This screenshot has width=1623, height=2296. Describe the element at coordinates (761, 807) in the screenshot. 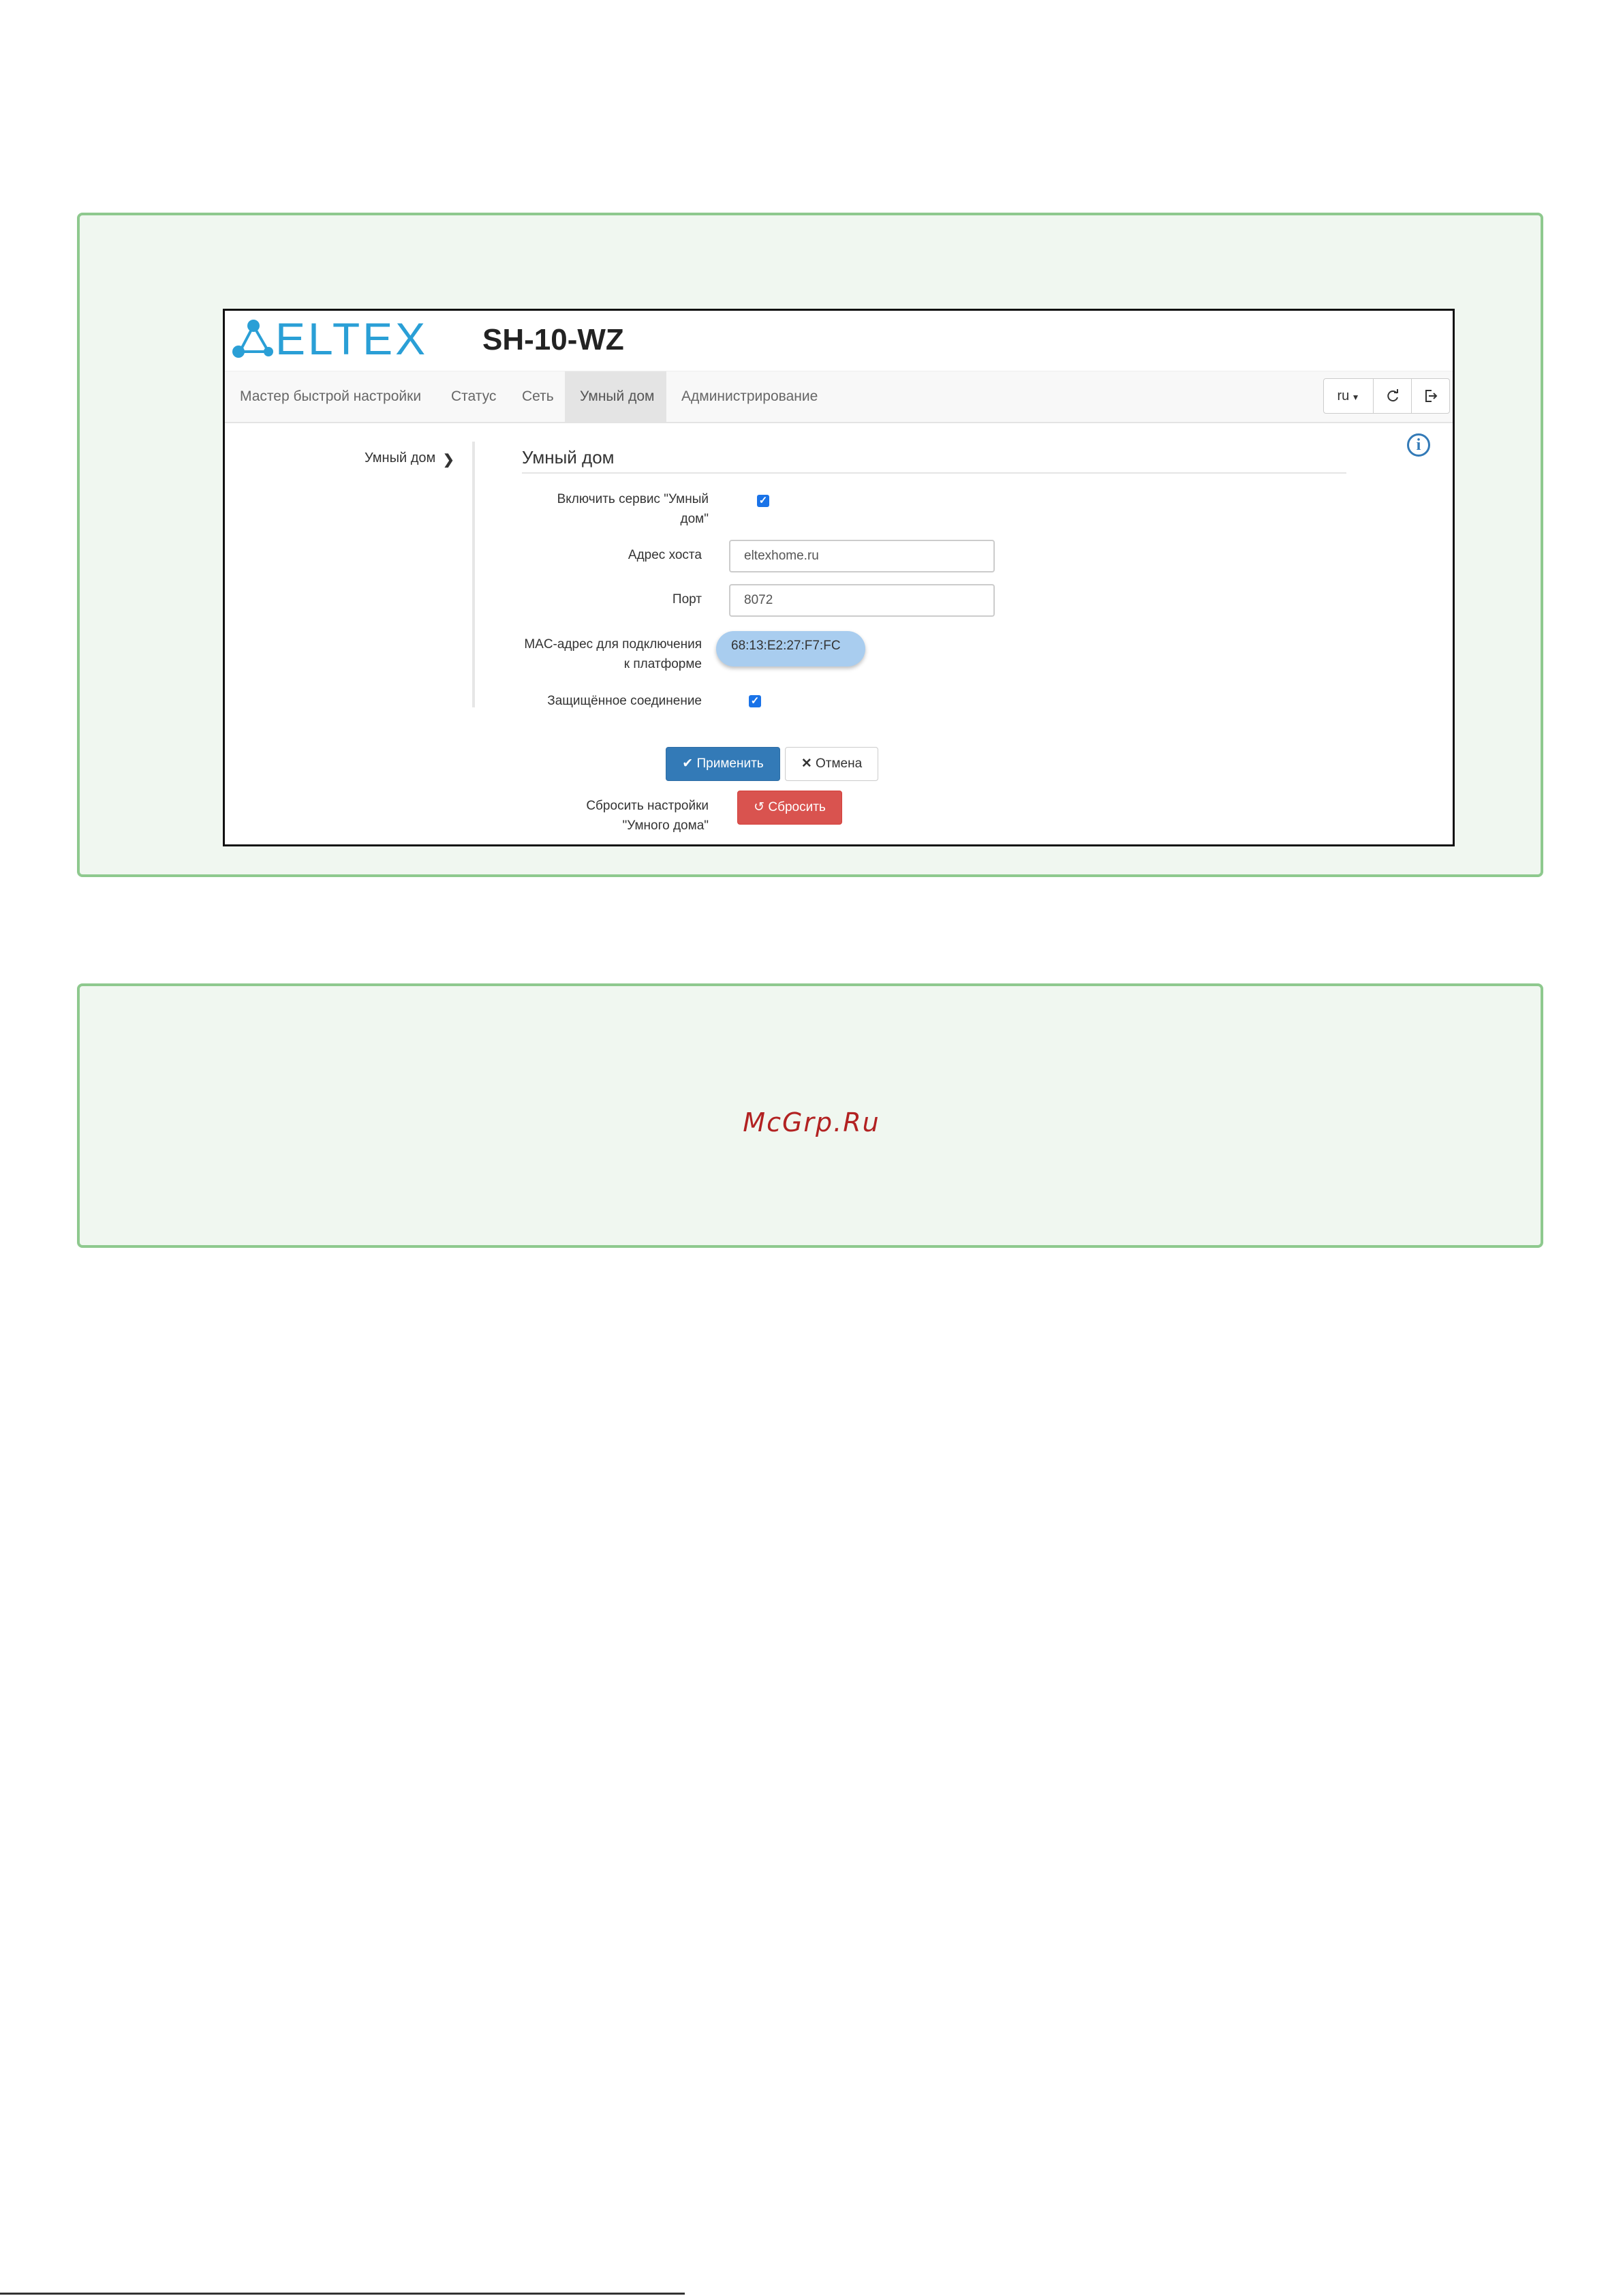

I see `undo-icon: ↺` at that location.